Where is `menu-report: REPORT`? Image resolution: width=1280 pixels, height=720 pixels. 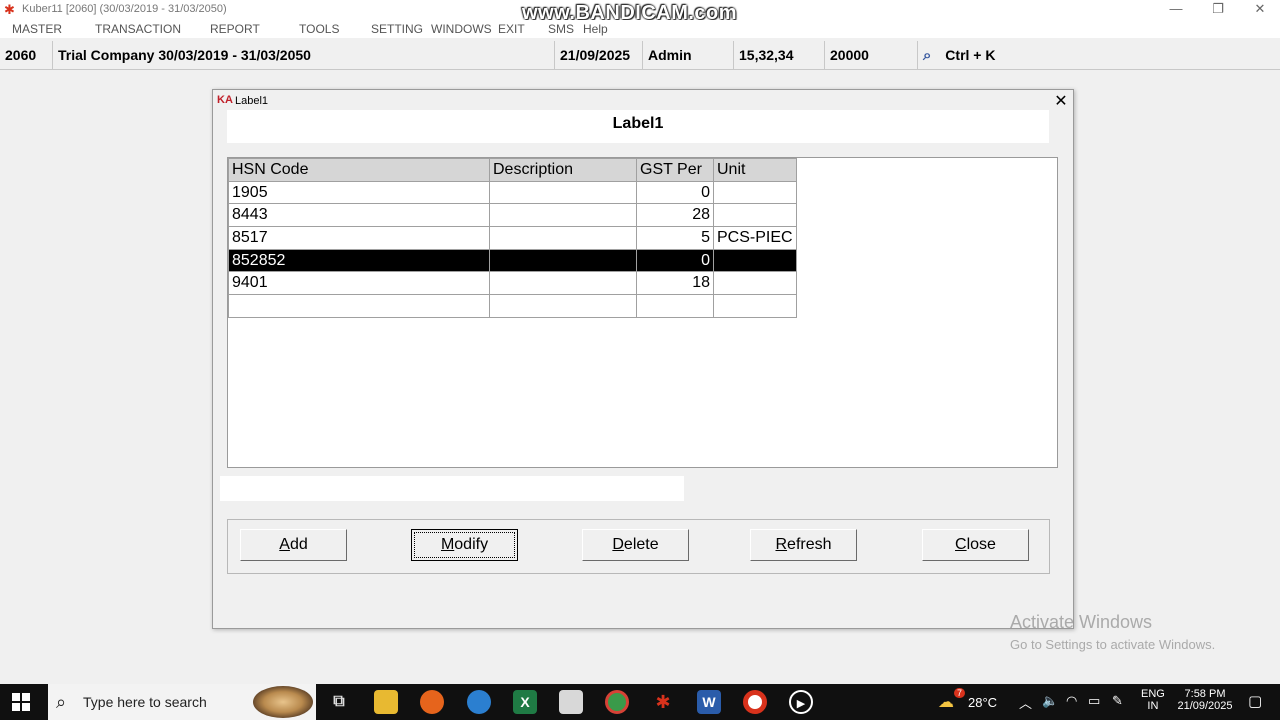 menu-report: REPORT is located at coordinates (235, 29).